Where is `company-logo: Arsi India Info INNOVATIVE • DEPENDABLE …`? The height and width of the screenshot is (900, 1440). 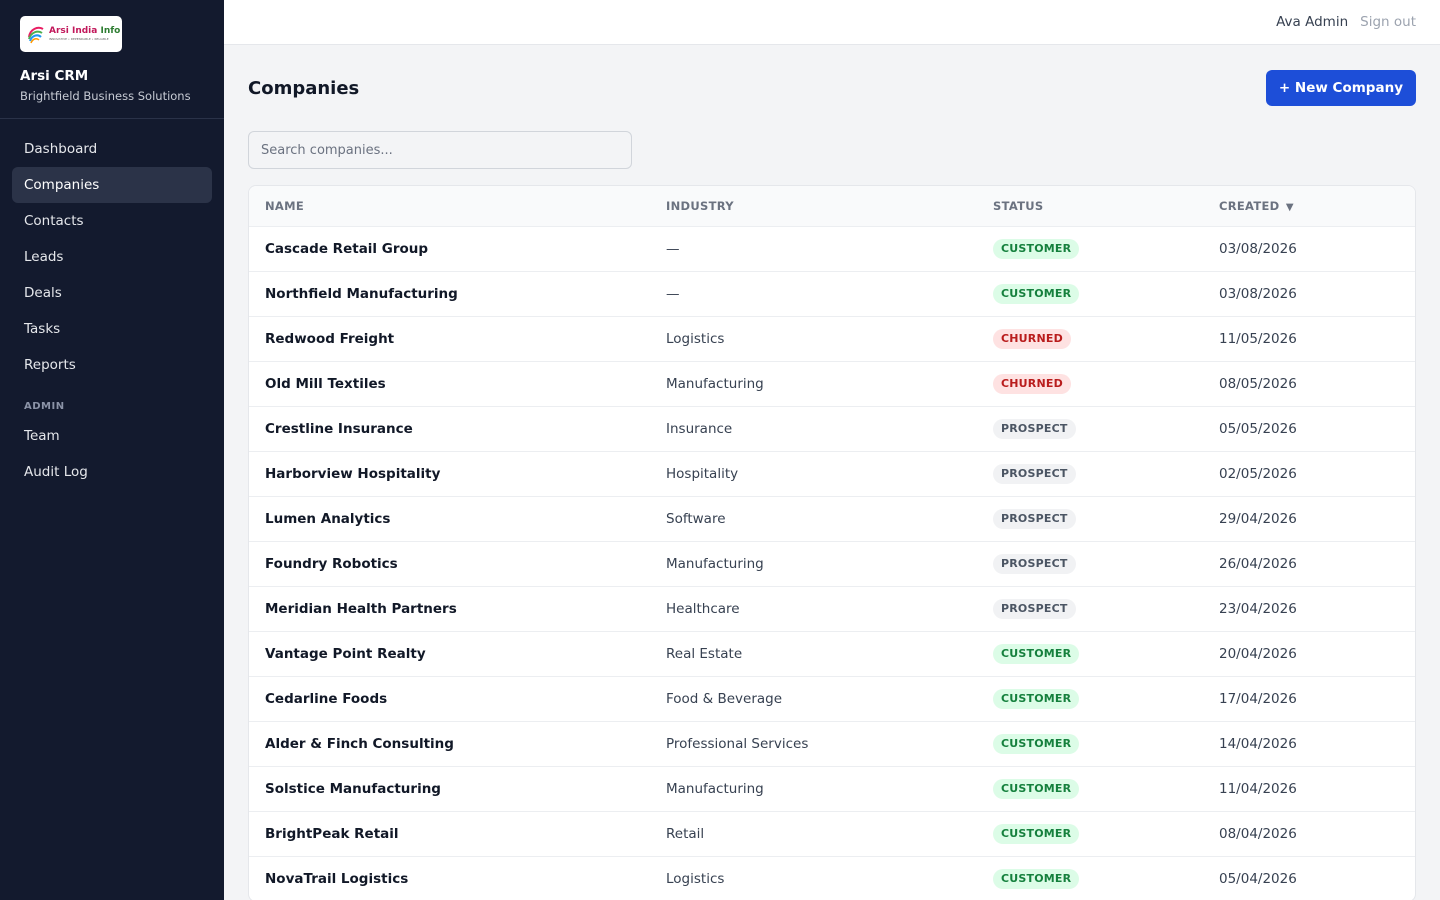 company-logo: Arsi India Info INNOVATIVE • DEPENDABLE … is located at coordinates (71, 34).